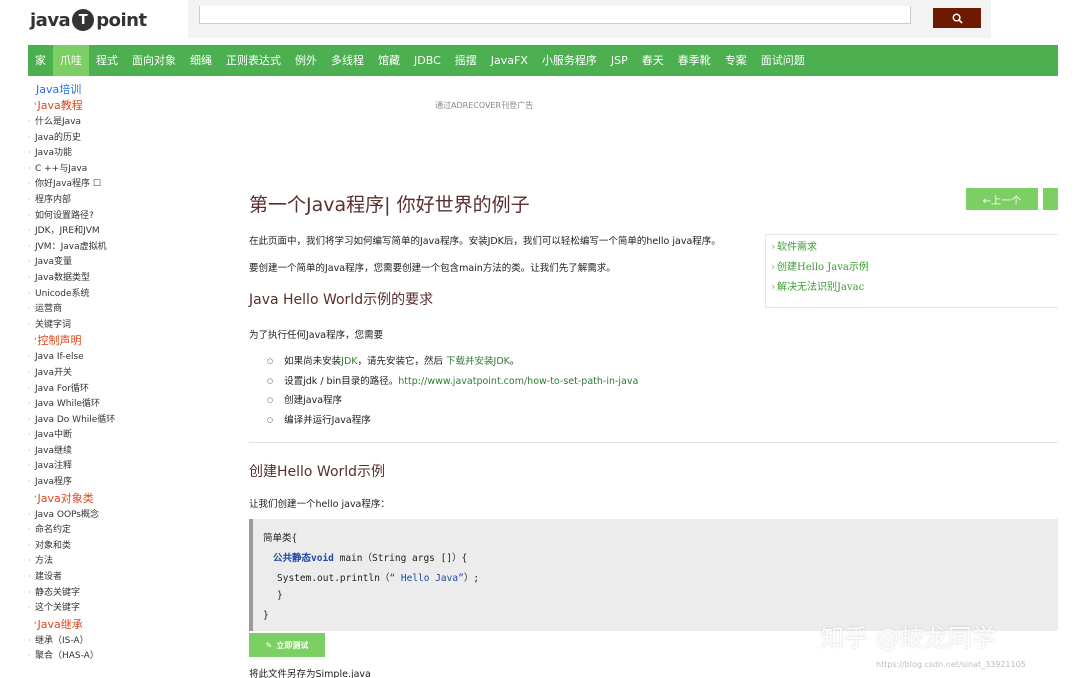 The height and width of the screenshot is (678, 1080). Describe the element at coordinates (118, 294) in the screenshot. I see `sidebar-item: · Unicode系统` at that location.